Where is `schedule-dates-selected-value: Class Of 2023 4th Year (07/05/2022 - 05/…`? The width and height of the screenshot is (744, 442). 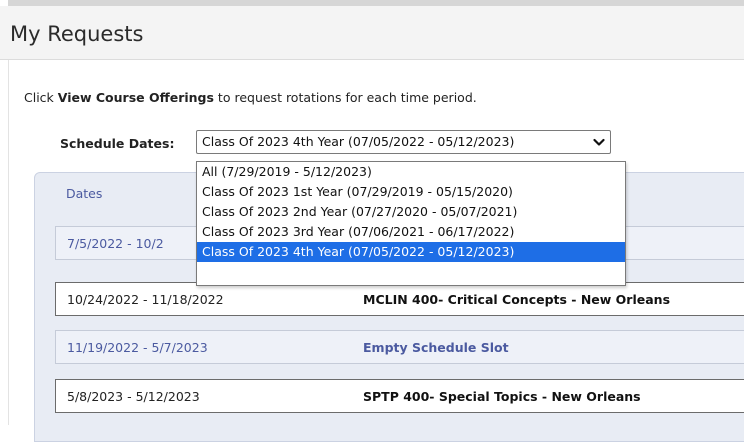 schedule-dates-selected-value: Class Of 2023 4th Year (07/05/2022 - 05/… is located at coordinates (358, 141).